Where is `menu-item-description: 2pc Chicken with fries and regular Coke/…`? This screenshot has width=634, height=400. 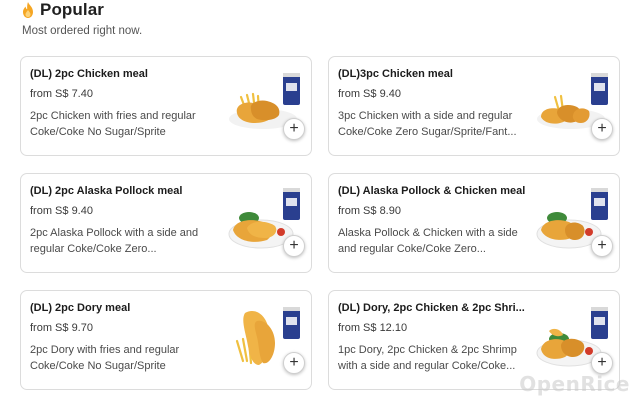 menu-item-description: 2pc Chicken with fries and regular Coke/… is located at coordinates (113, 124).